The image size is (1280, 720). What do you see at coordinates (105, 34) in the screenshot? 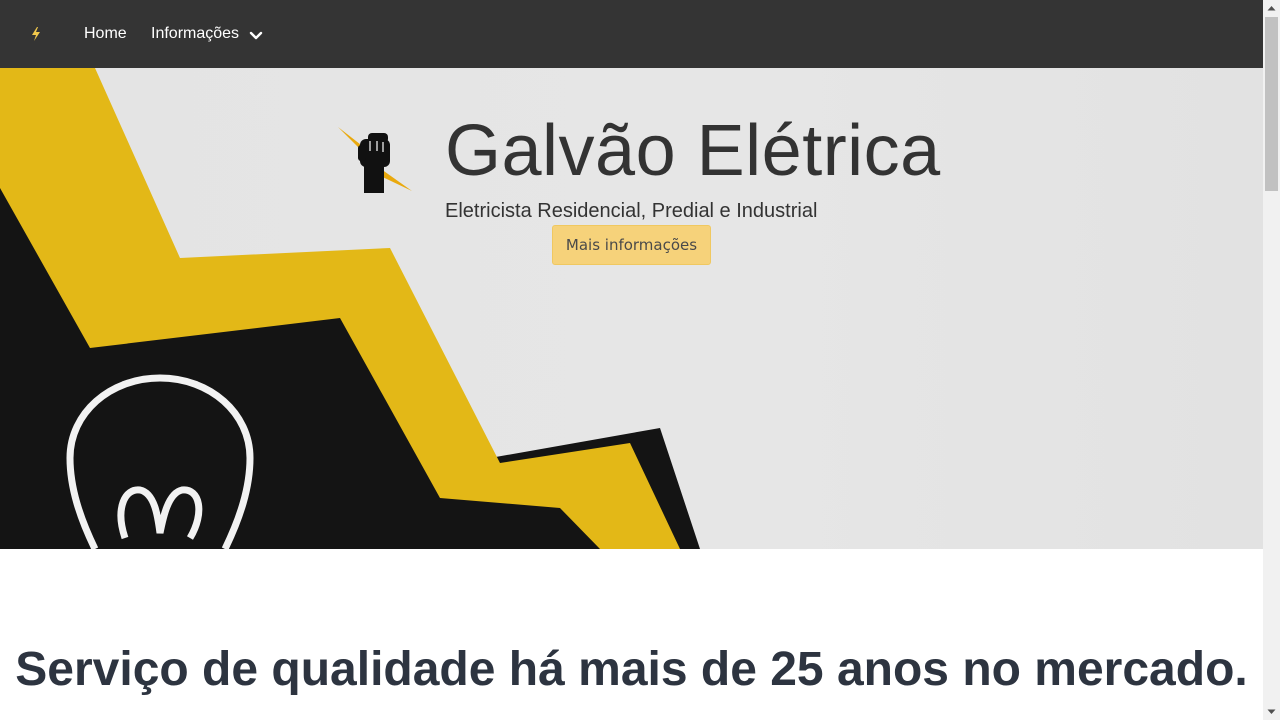
I see `nav-home-link: Home` at bounding box center [105, 34].